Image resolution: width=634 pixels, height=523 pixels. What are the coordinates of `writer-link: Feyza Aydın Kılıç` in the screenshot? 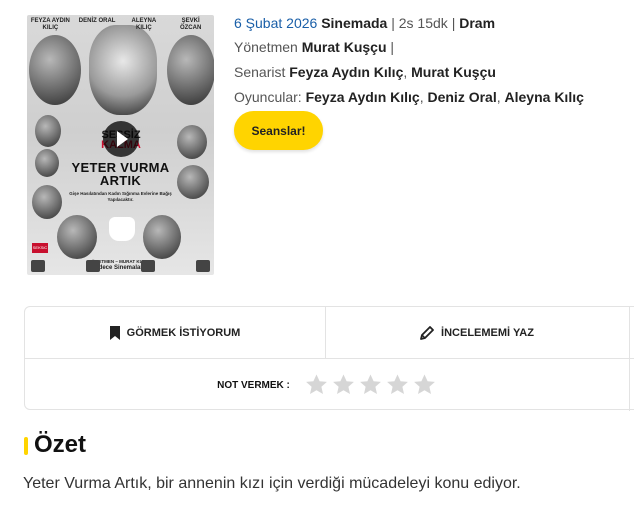 It's located at (346, 72).